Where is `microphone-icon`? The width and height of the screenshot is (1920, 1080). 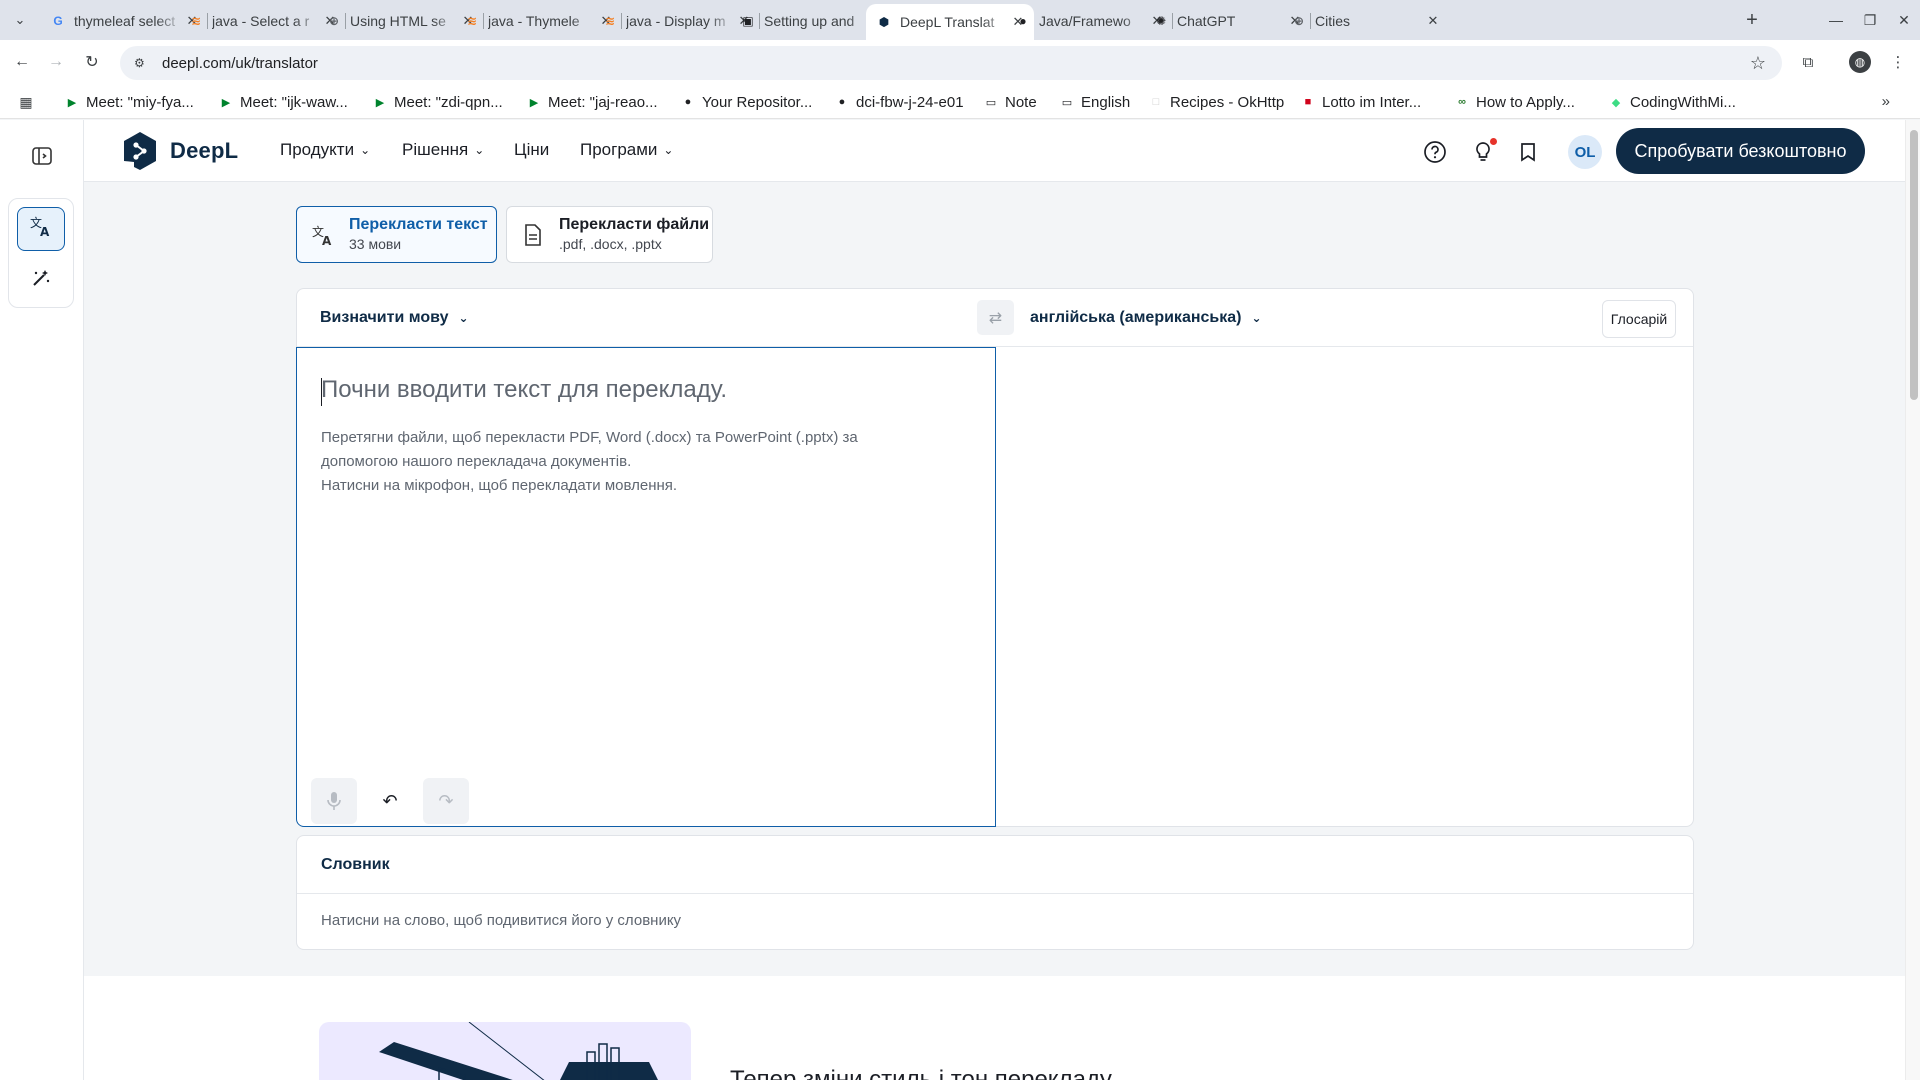 microphone-icon is located at coordinates (334, 801).